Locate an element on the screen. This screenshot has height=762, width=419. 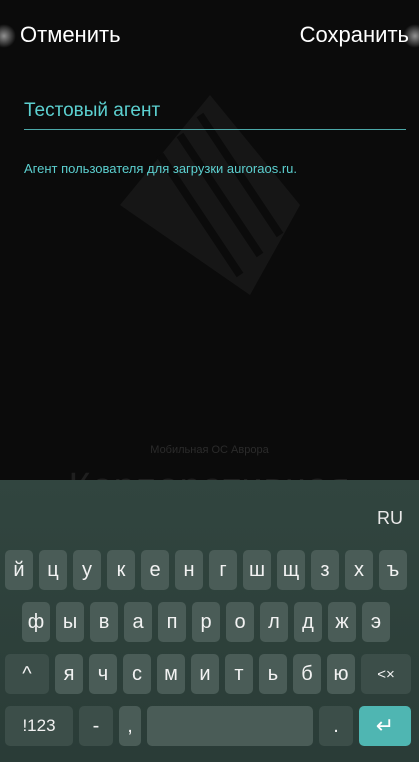
dash-key: - is located at coordinates (96, 726).